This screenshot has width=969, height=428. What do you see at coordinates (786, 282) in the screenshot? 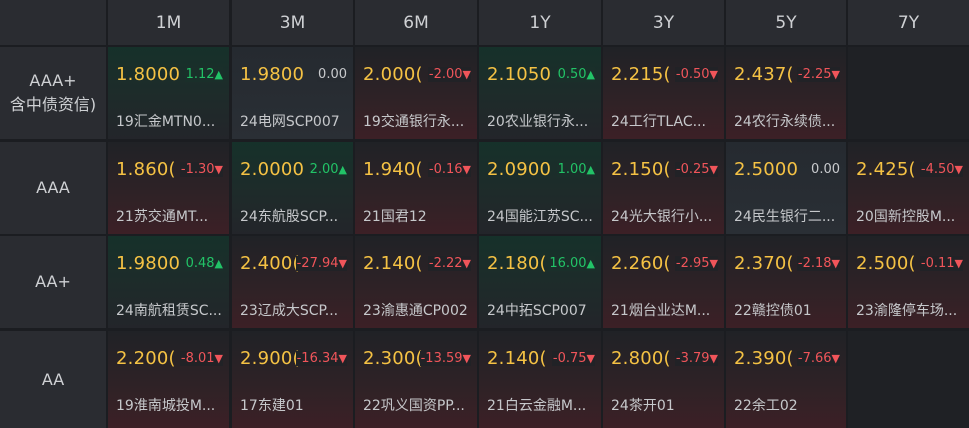
I see `yield-cell: 2.370(-2.18▼ 22赣控债01` at bounding box center [786, 282].